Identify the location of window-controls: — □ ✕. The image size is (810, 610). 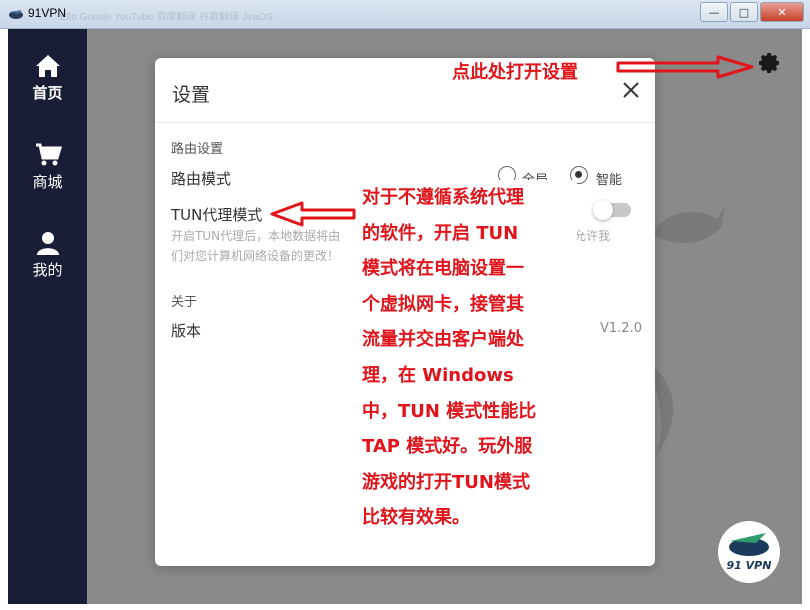
(751, 12).